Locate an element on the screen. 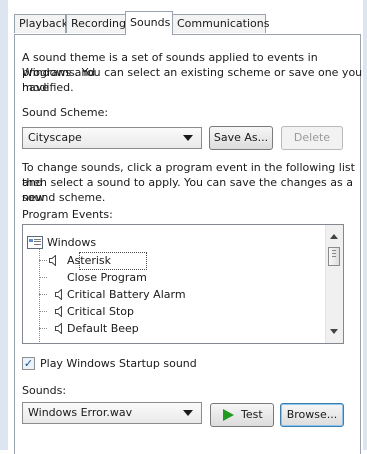  sound-scheme-label: Sound Scheme: is located at coordinates (65, 112).